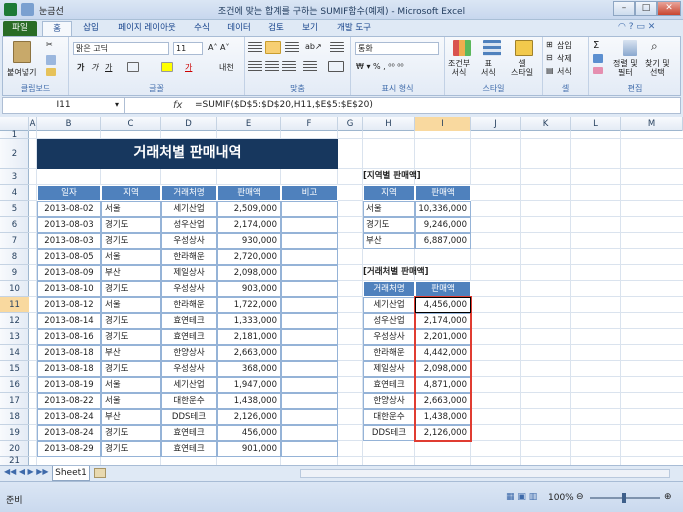  I want to click on row-header-13: 13, so click(14, 337).